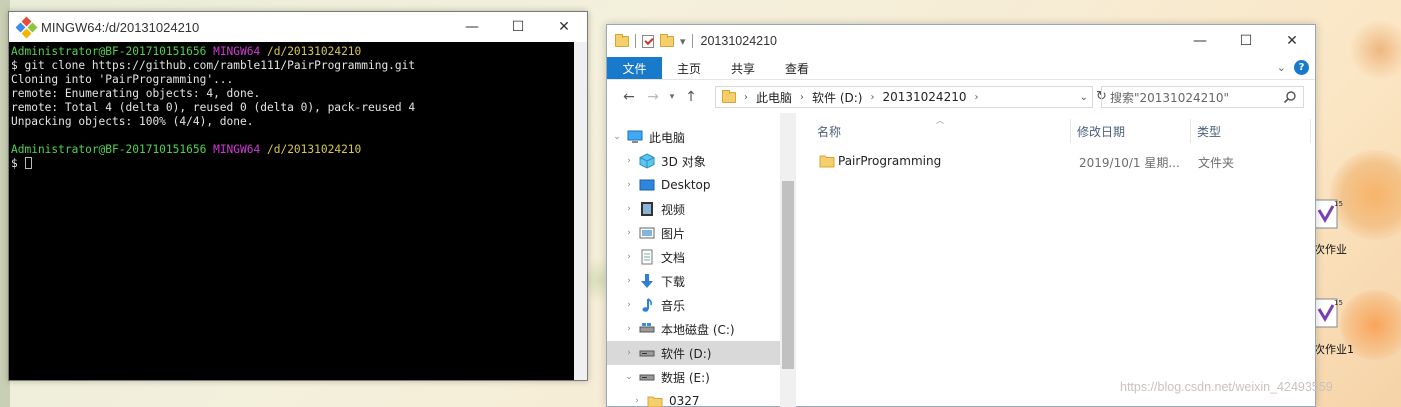  What do you see at coordinates (683, 41) in the screenshot?
I see `customize-toolbar-chevron-icon: ▾` at bounding box center [683, 41].